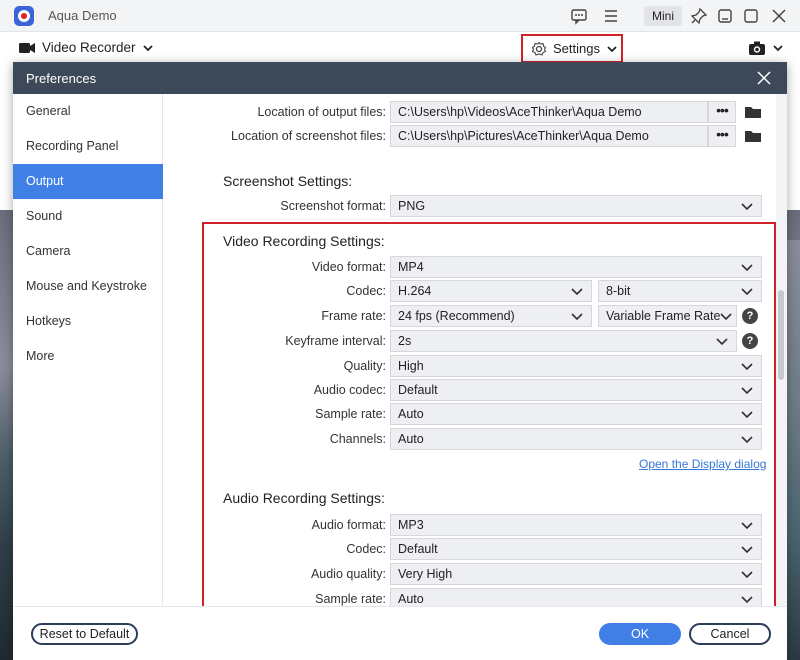 Image resolution: width=800 pixels, height=660 pixels. What do you see at coordinates (88, 356) in the screenshot?
I see `sidebar-item-more: More` at bounding box center [88, 356].